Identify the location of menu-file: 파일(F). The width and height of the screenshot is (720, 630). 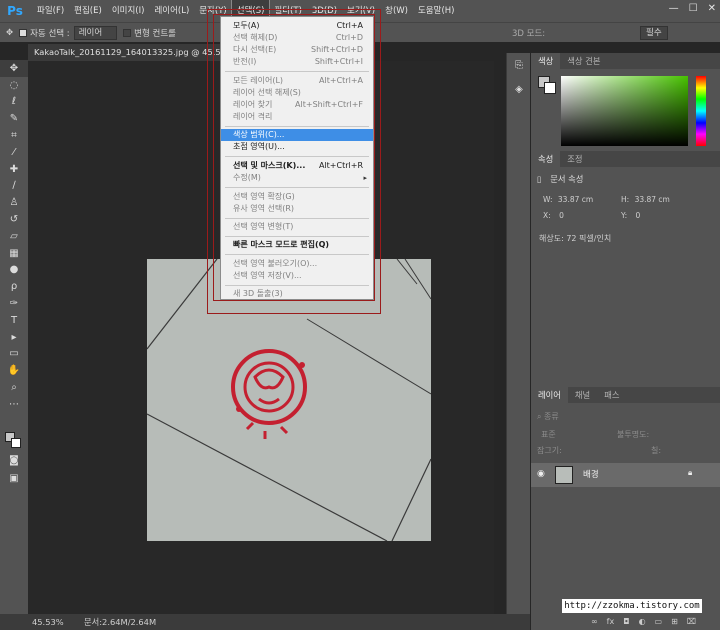
(50, 11).